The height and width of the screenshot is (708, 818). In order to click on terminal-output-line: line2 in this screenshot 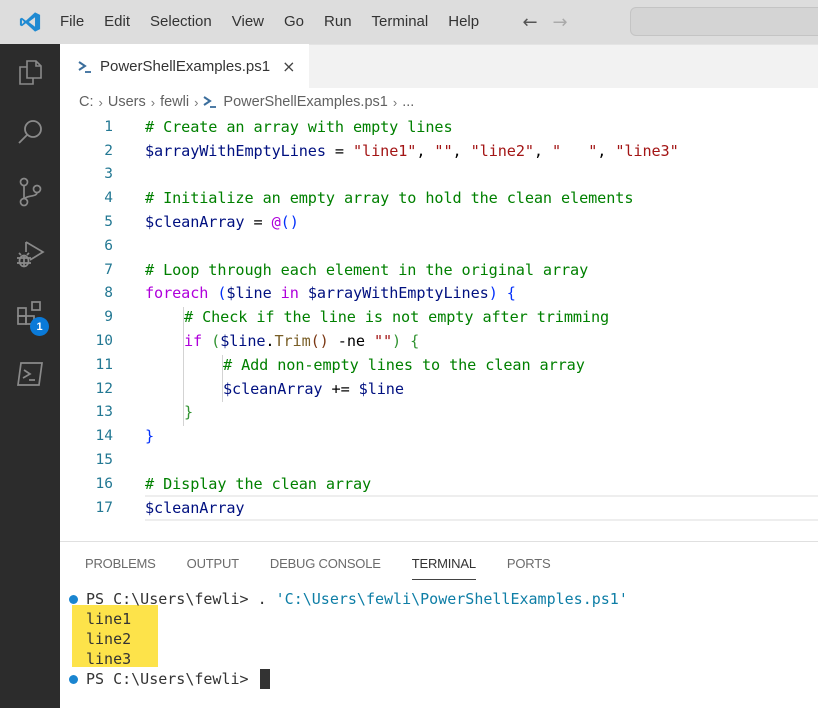, I will do `click(109, 639)`.